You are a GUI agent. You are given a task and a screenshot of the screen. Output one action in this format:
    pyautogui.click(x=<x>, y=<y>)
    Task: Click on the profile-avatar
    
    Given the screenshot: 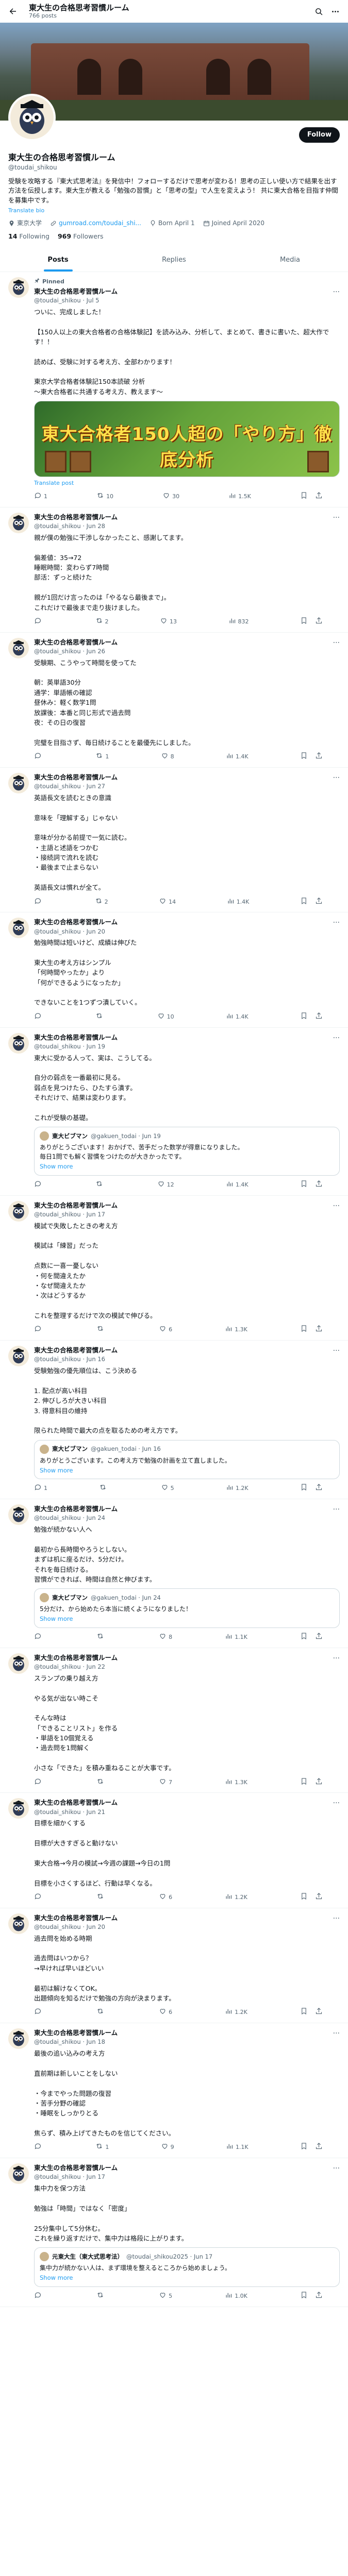 What is the action you would take?
    pyautogui.click(x=32, y=117)
    